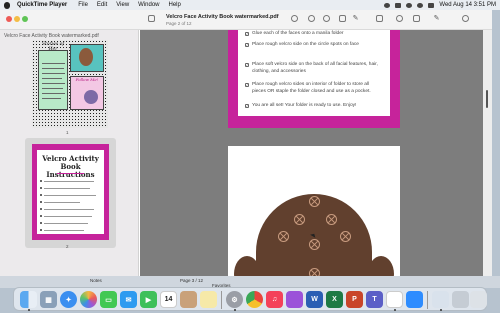 This screenshot has height=313, width=500. I want to click on background-page-label: Page 3 / 12, so click(192, 280).